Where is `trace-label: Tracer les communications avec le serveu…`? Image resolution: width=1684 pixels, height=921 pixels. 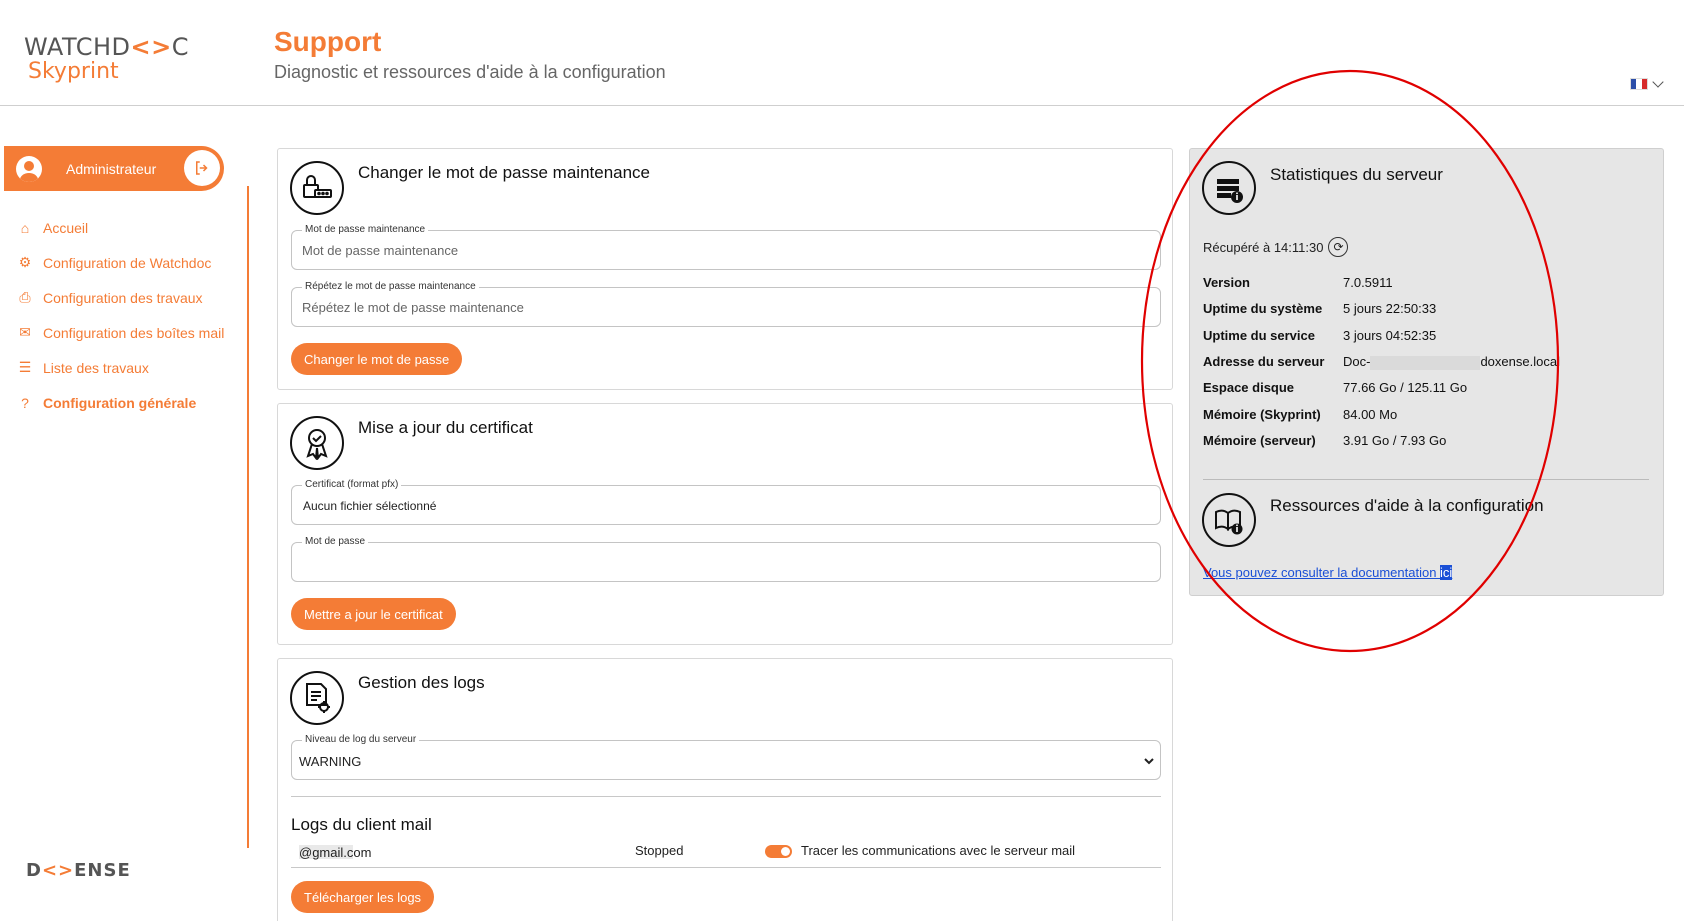 trace-label: Tracer les communications avec le serveu… is located at coordinates (938, 850).